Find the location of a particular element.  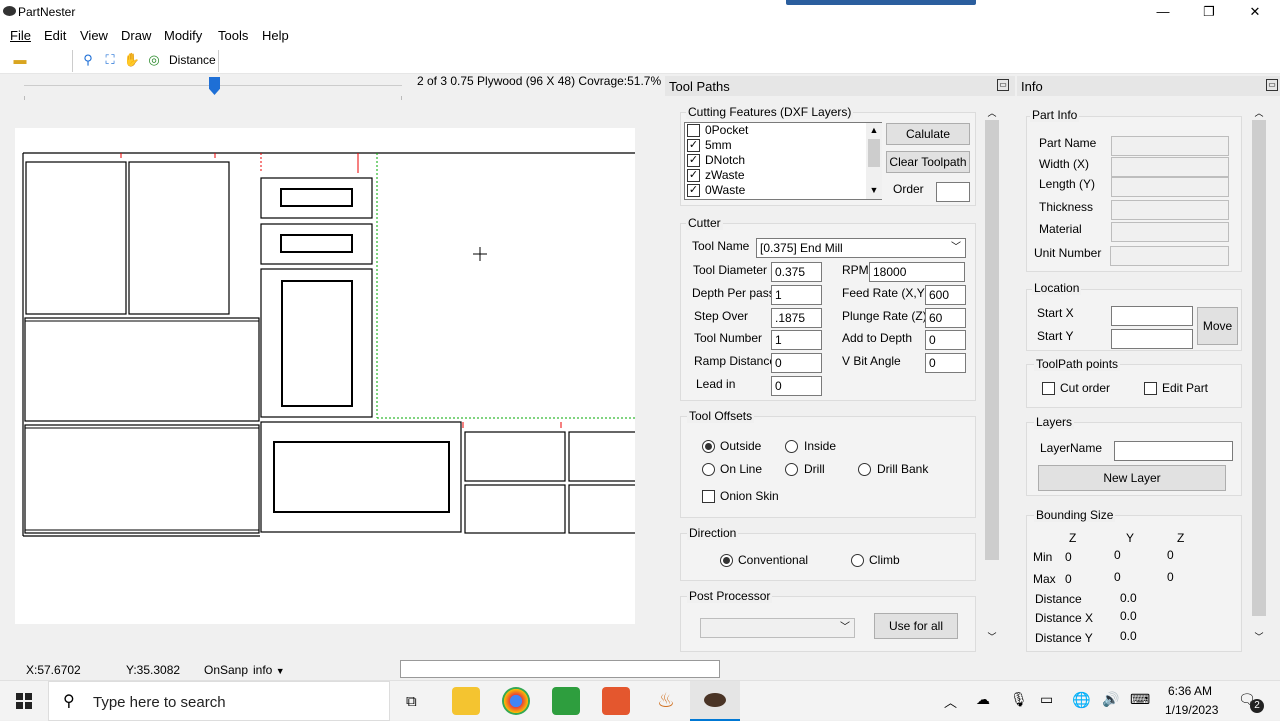

clock-time: 6:36 AM is located at coordinates (1190, 691).